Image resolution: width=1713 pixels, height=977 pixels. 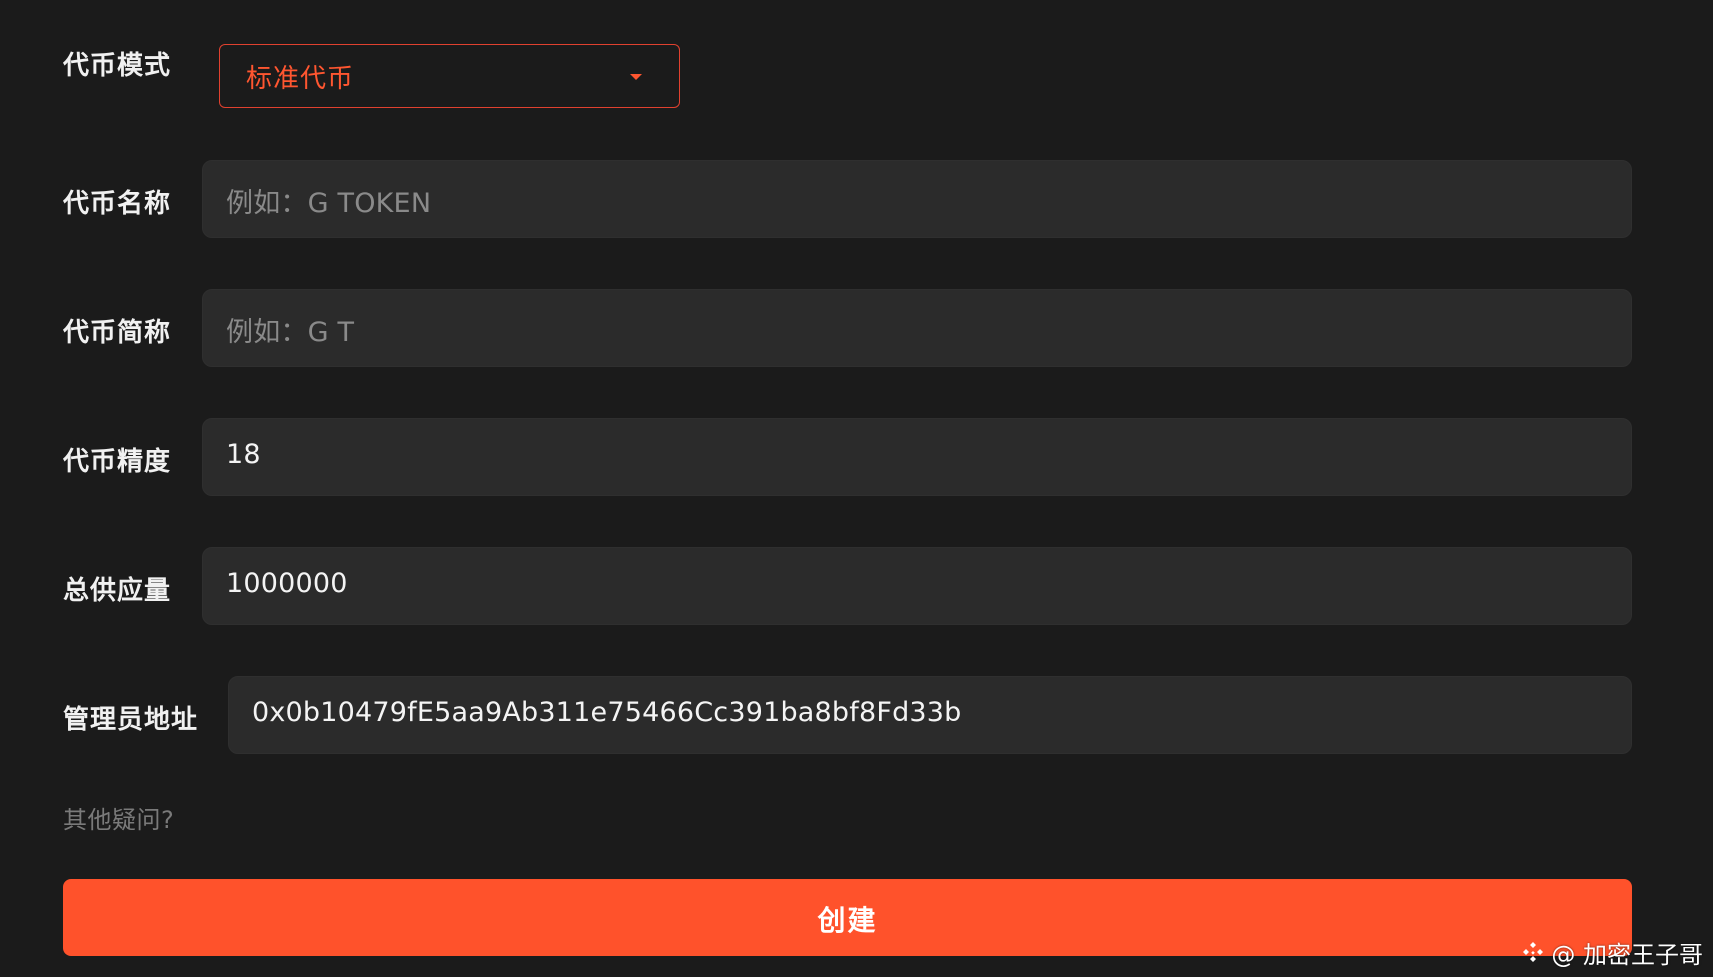 What do you see at coordinates (1627, 954) in the screenshot?
I see `watermark-text: @ 加密王子哥` at bounding box center [1627, 954].